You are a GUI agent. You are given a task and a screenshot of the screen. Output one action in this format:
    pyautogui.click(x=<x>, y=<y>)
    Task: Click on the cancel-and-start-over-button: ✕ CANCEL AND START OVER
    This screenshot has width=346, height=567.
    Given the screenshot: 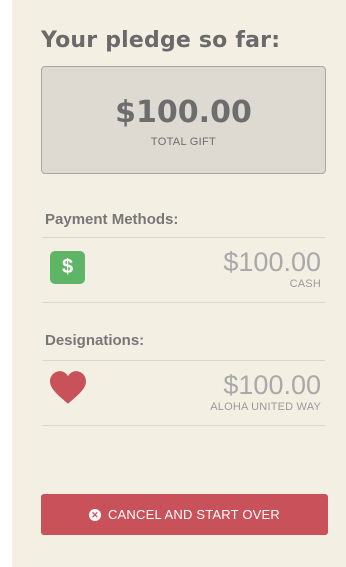 What is the action you would take?
    pyautogui.click(x=184, y=514)
    